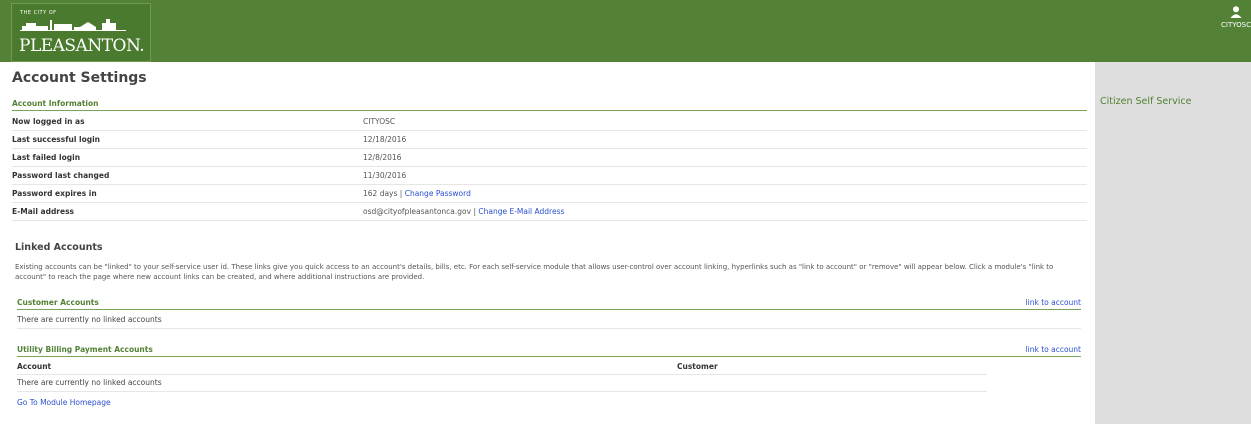  I want to click on row-label: E-Mail address, so click(187, 211).